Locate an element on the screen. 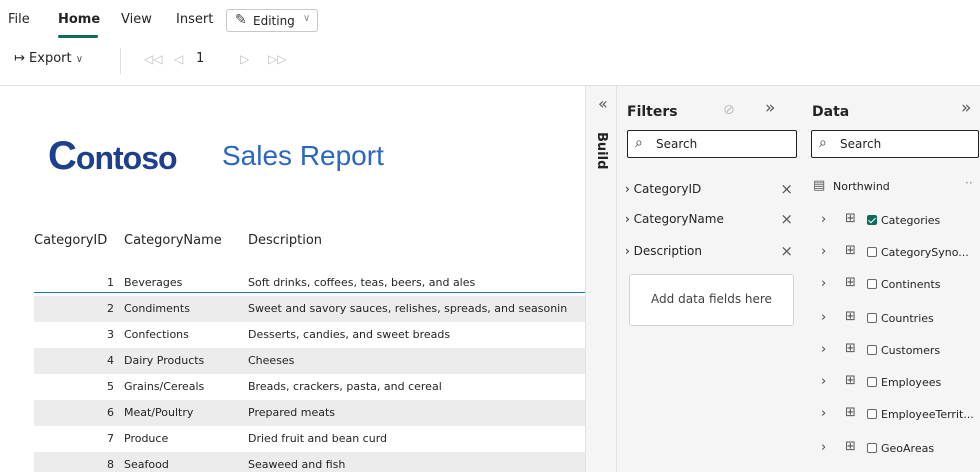 This screenshot has height=472, width=980. cell-description: Desserts, candies, and sweet breads is located at coordinates (349, 334).